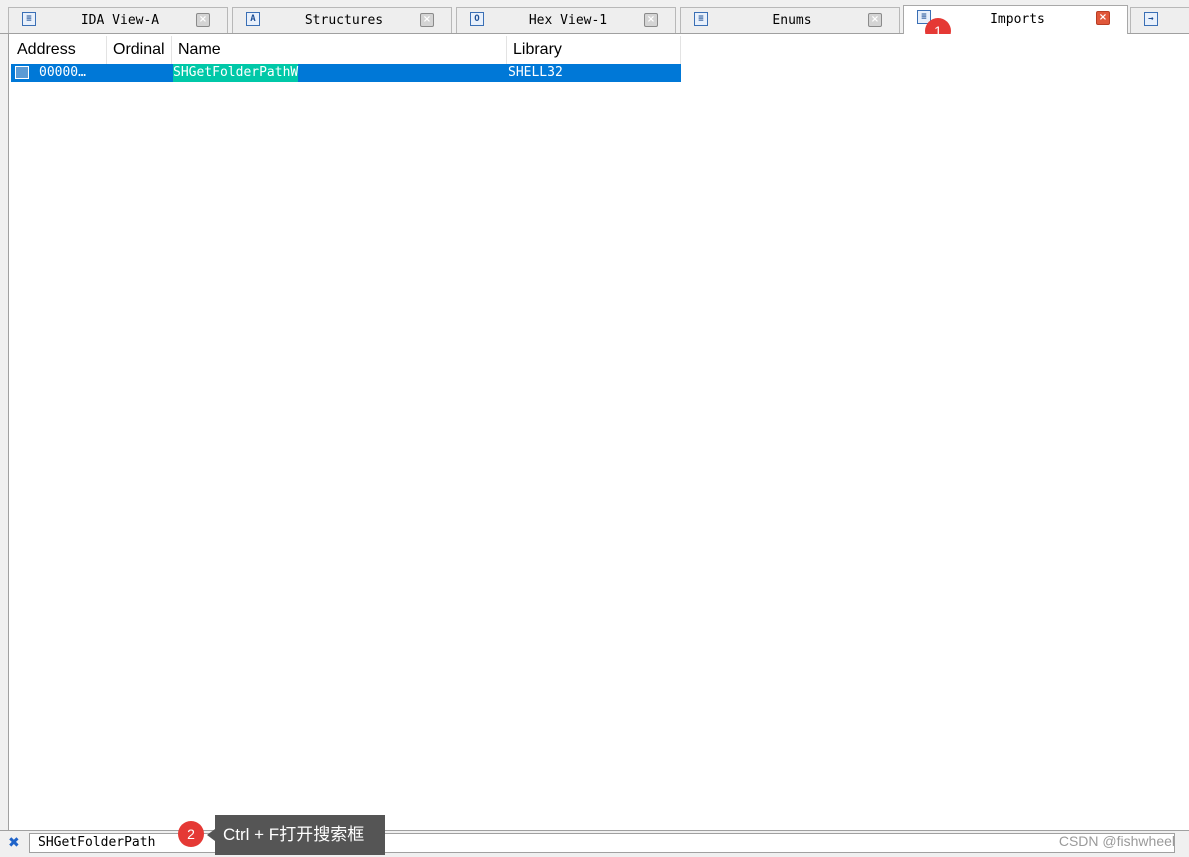 The image size is (1189, 857). I want to click on import-function-icon, so click(22, 72).